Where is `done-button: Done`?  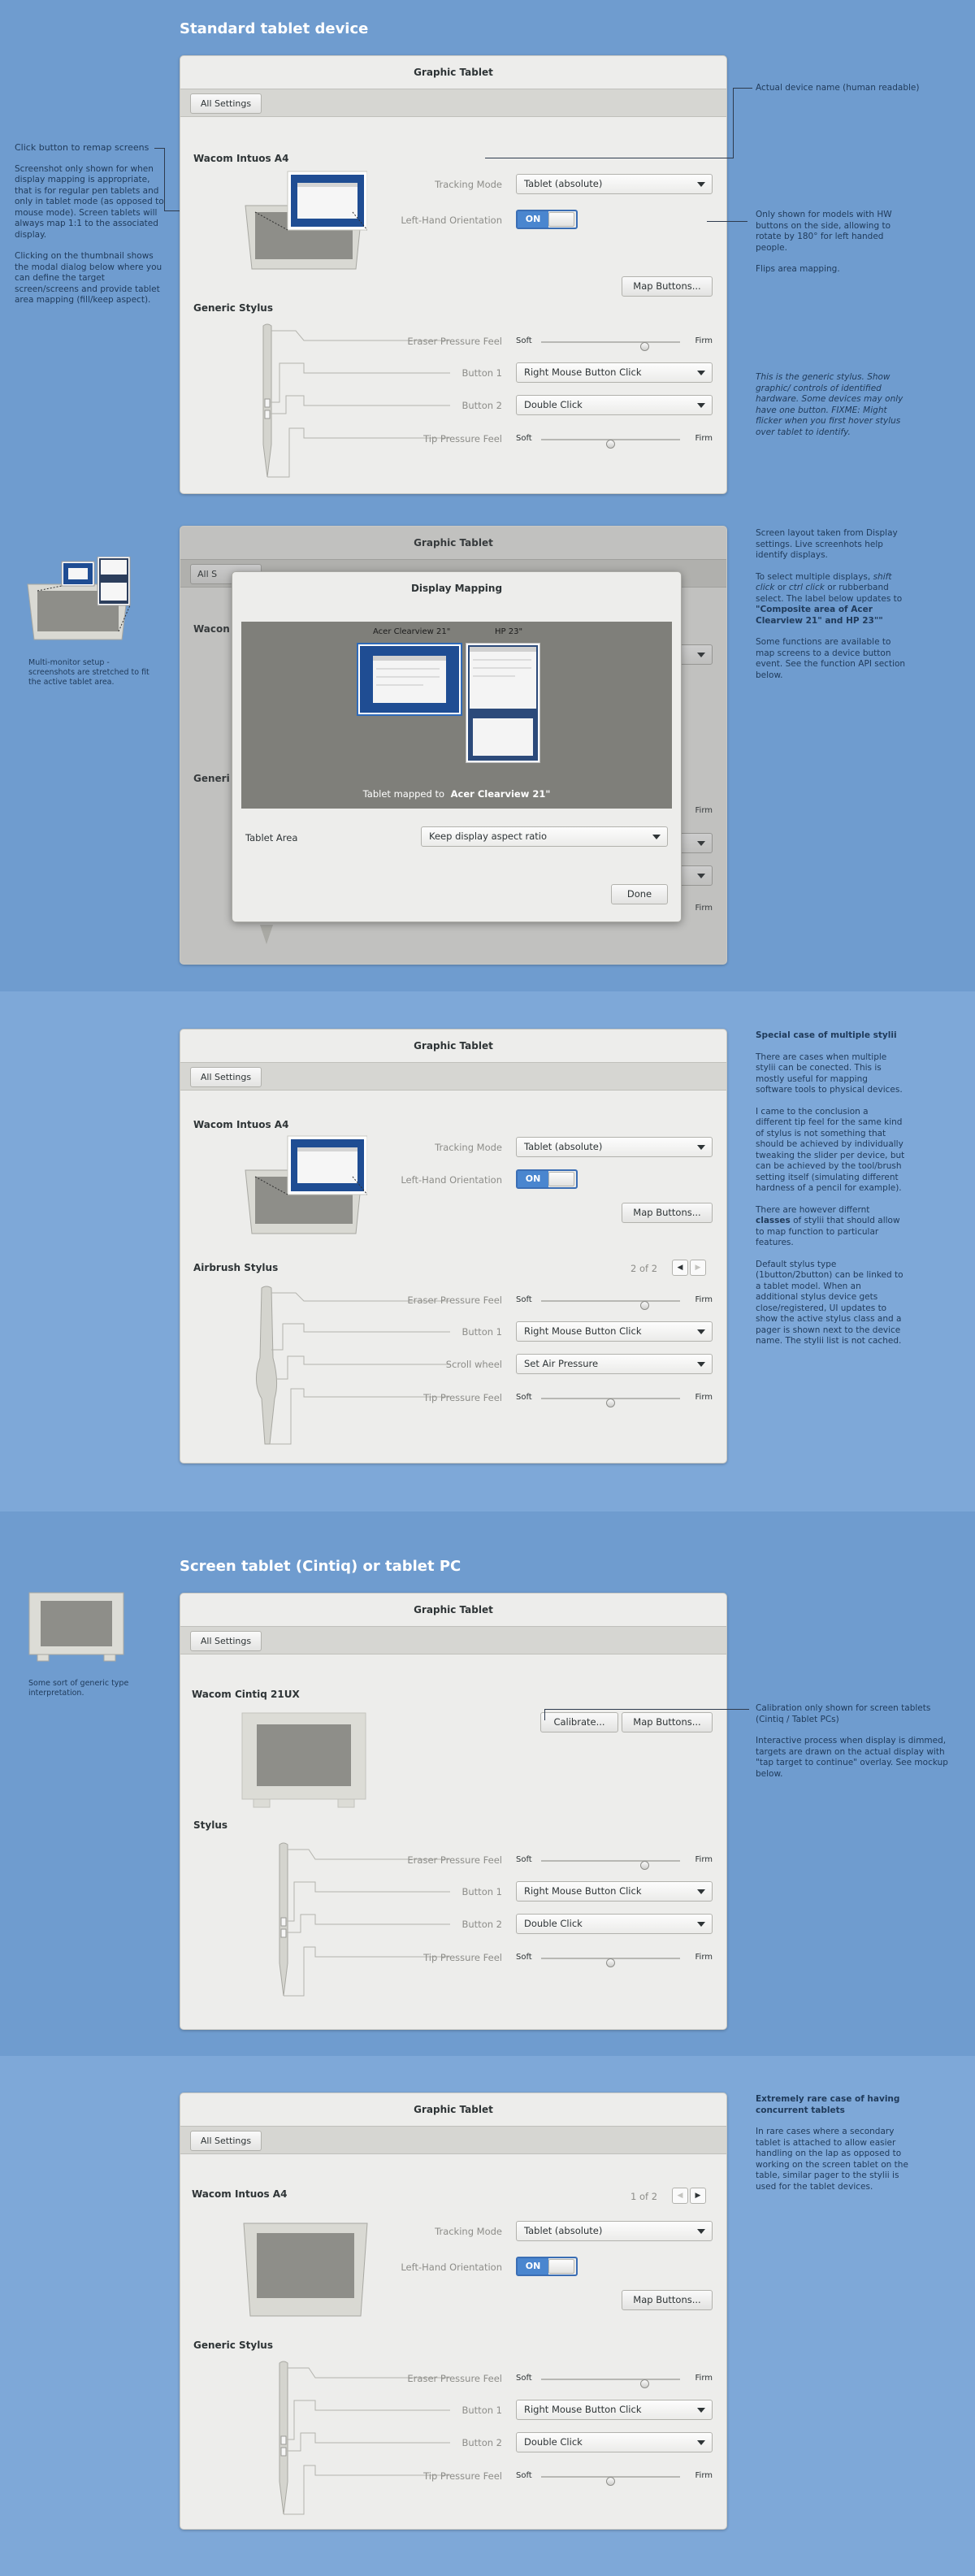 done-button: Done is located at coordinates (639, 894).